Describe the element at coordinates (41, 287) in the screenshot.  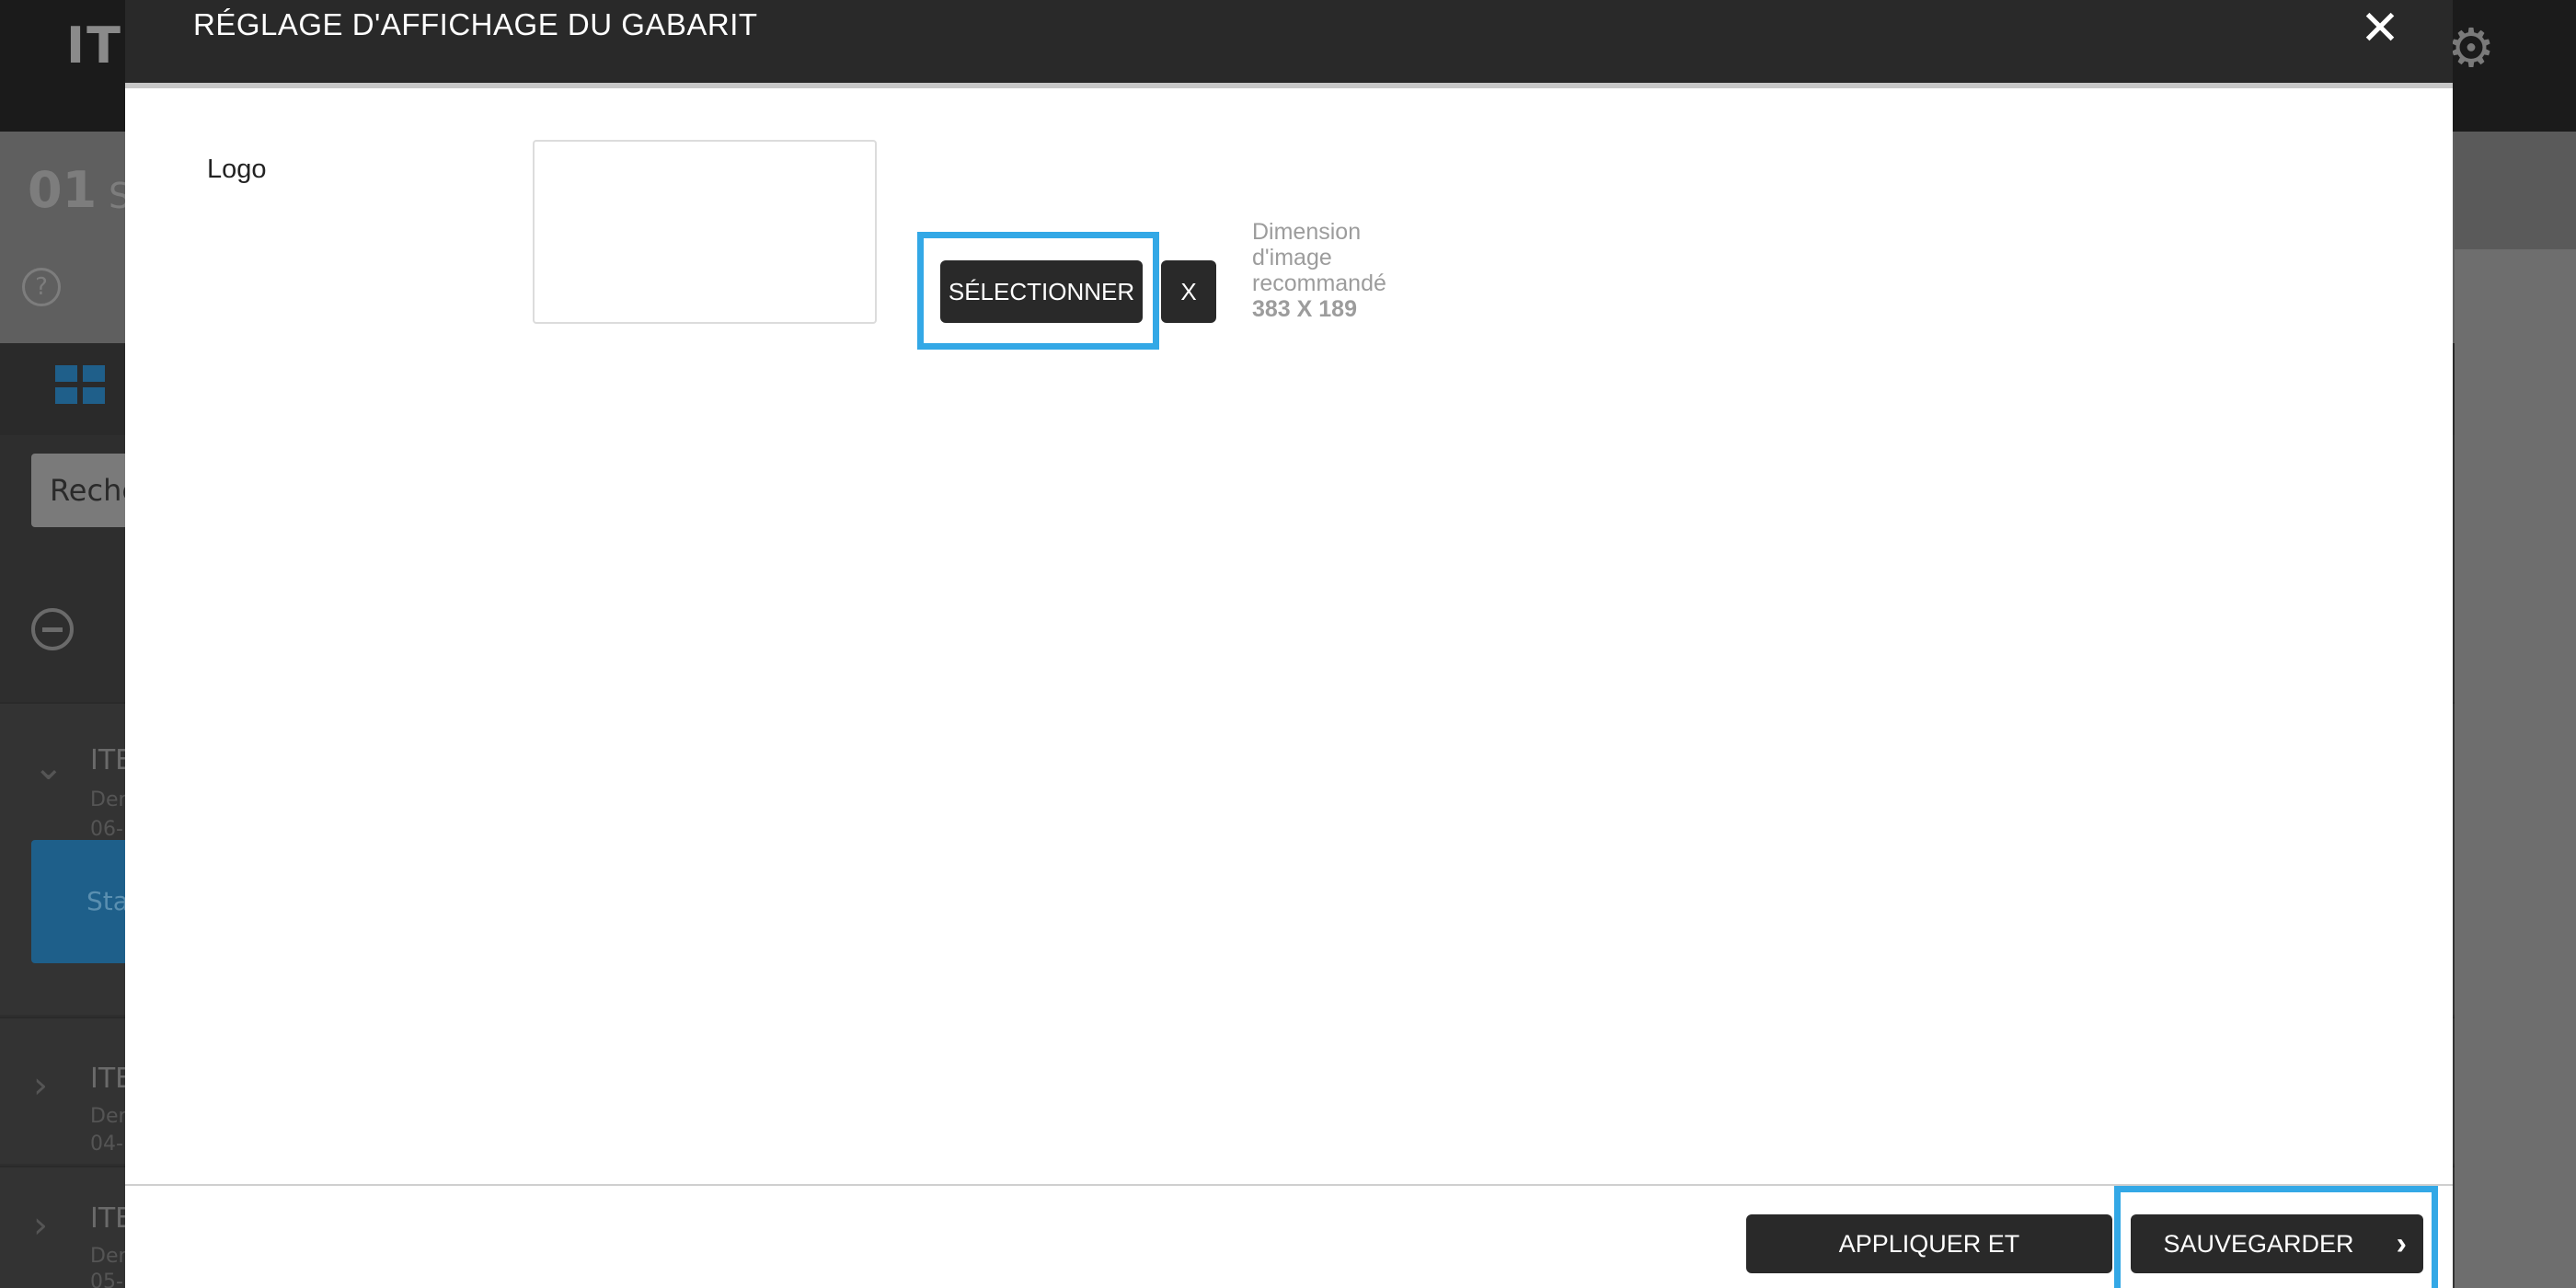
I see `help-icon: ?` at that location.